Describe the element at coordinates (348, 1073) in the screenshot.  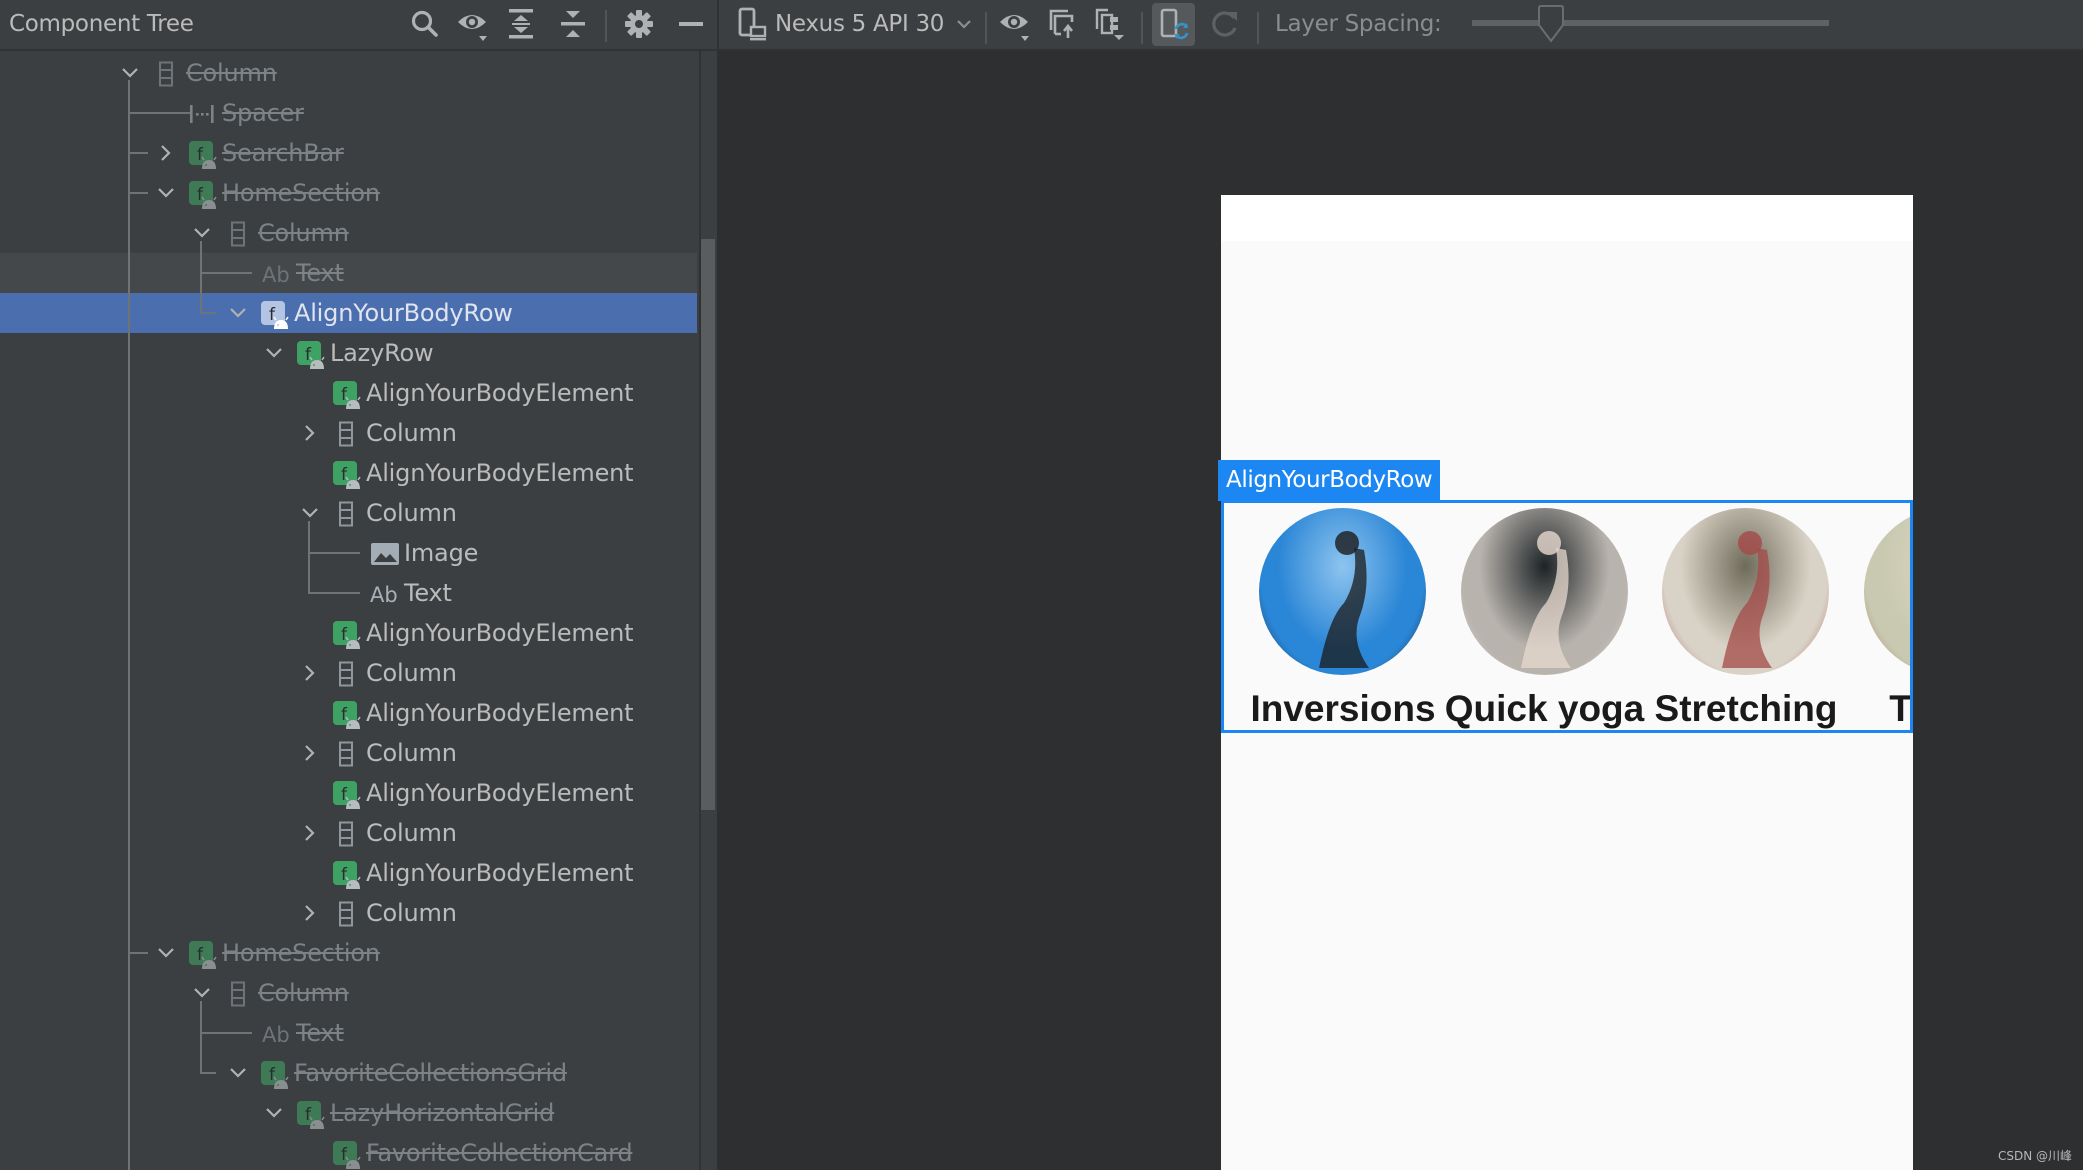
I see `tree-row: f FavoriteCollectionsGrid` at that location.